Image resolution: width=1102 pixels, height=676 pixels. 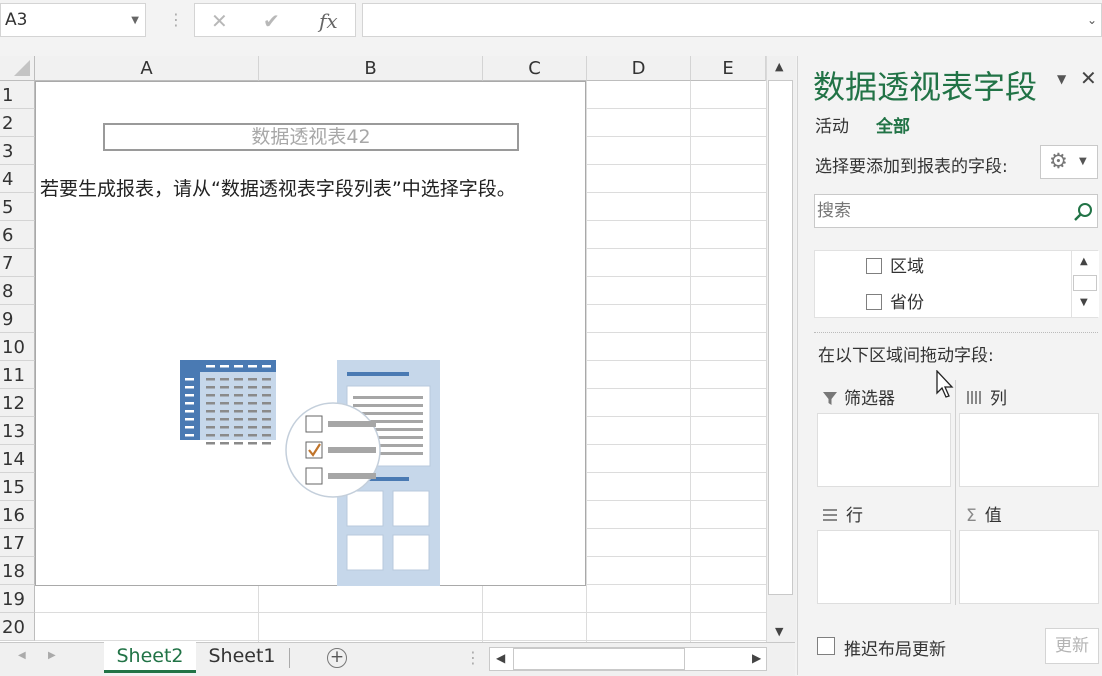 What do you see at coordinates (473, 657) in the screenshot?
I see `tab-split-grip-icon: ⋮` at bounding box center [473, 657].